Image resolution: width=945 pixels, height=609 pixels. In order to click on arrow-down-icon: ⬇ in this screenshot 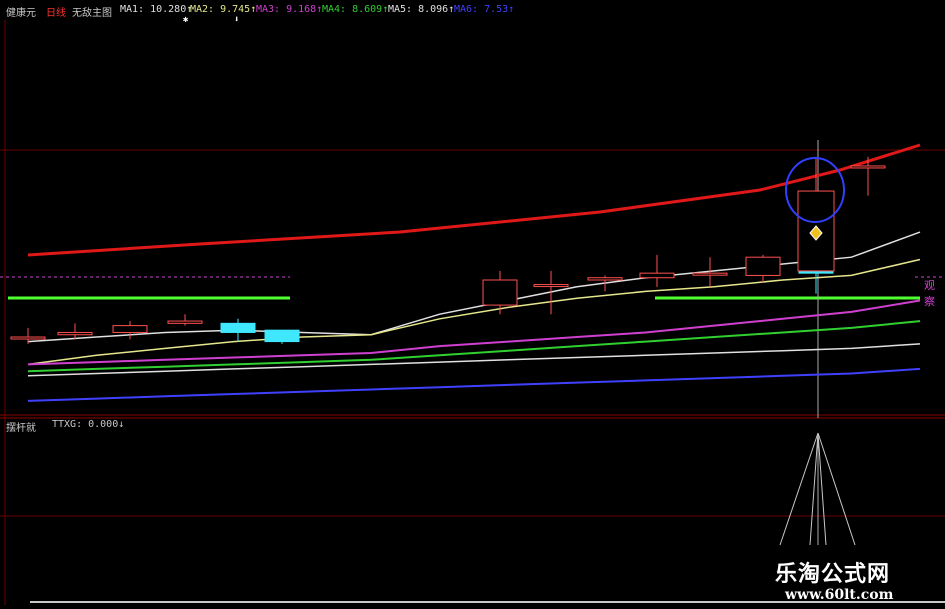, I will do `click(237, 20)`.